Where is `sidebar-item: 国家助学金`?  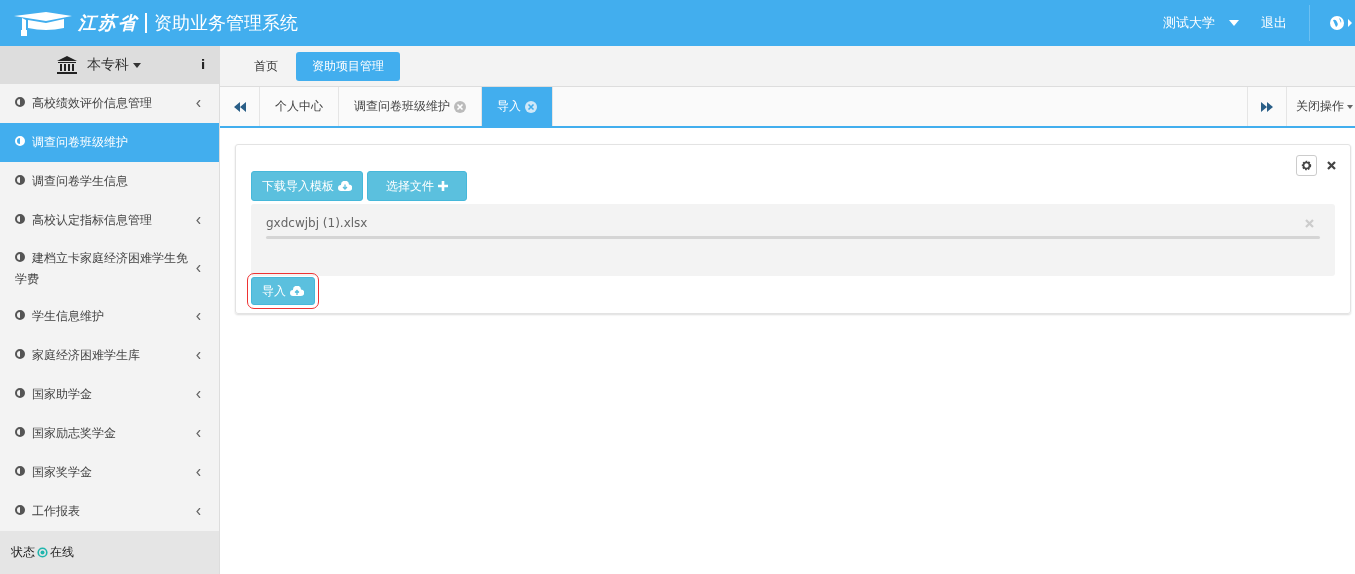
sidebar-item: 国家助学金 is located at coordinates (109, 395).